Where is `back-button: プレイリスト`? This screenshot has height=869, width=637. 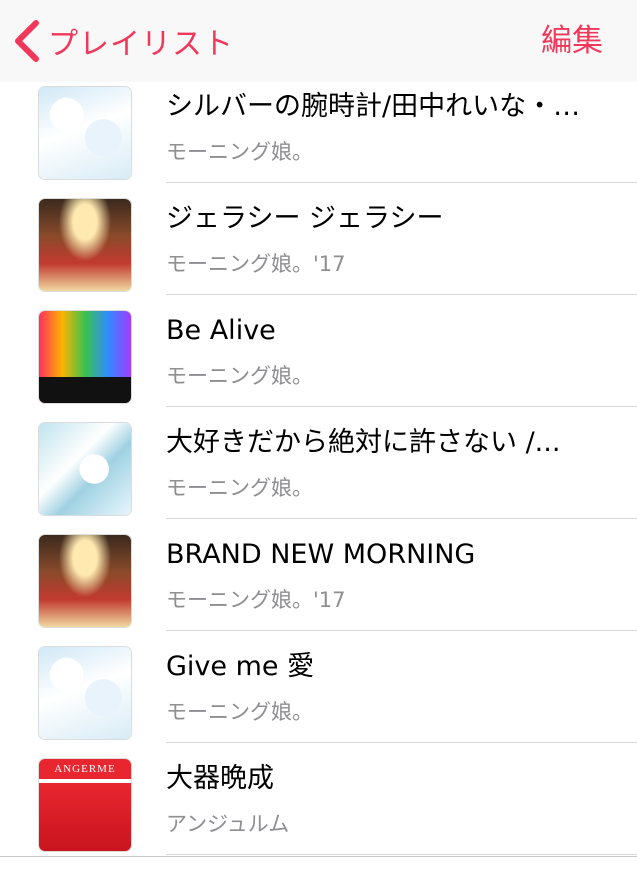
back-button: プレイリスト is located at coordinates (123, 41).